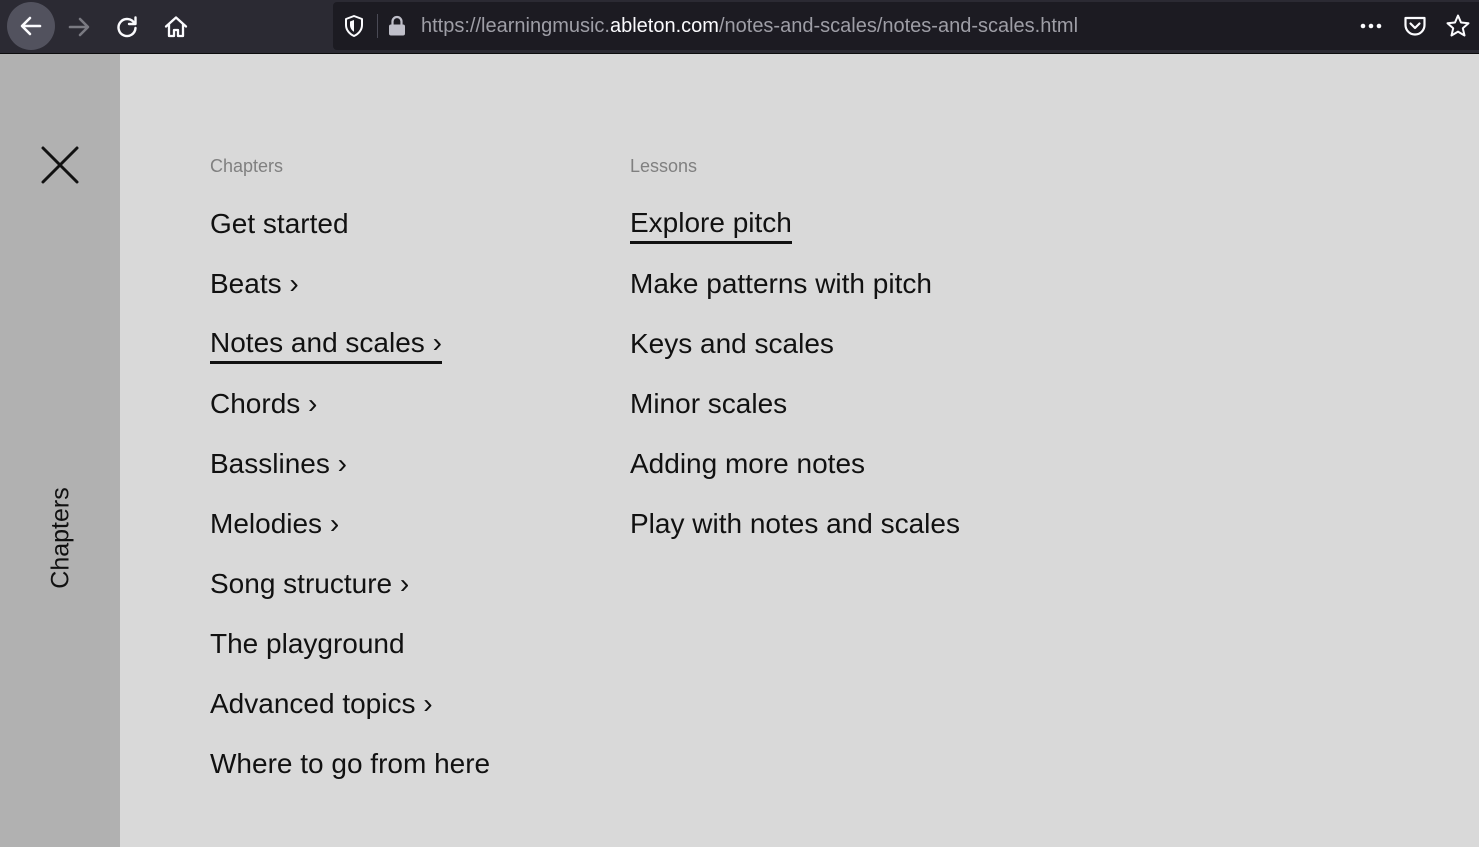 This screenshot has width=1479, height=847. I want to click on close-icon, so click(60, 165).